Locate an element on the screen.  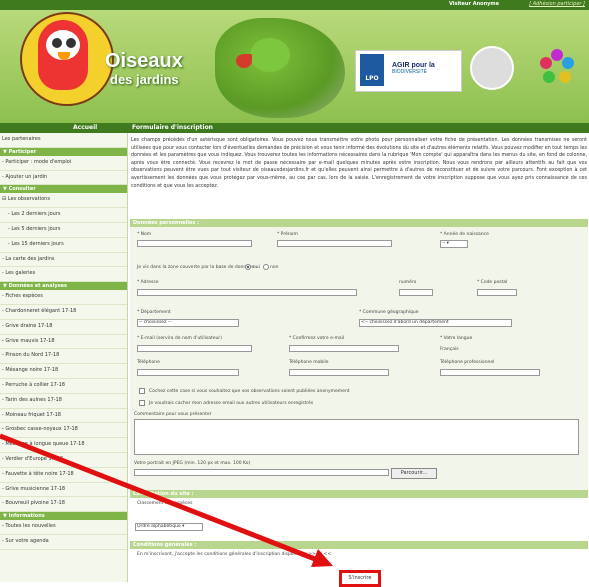
nom-label: * Nom is located at coordinates (144, 234).